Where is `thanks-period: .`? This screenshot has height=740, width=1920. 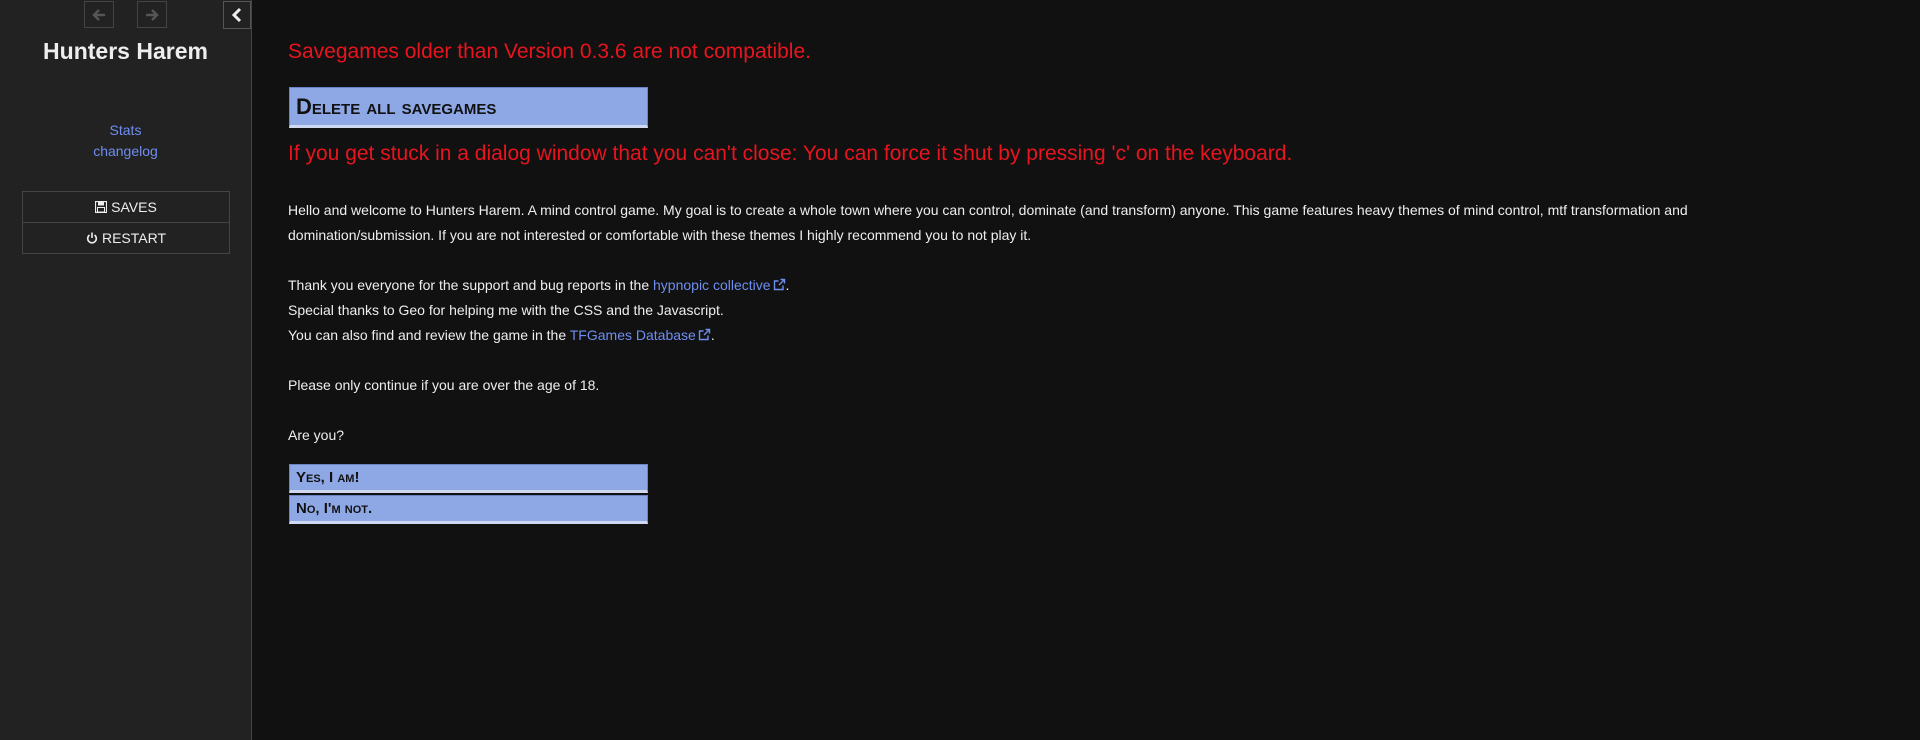
thanks-period: . is located at coordinates (787, 285).